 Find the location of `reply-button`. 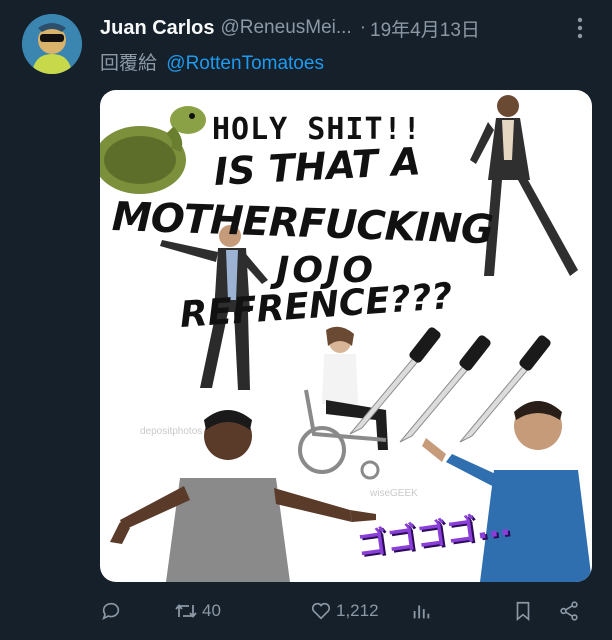

reply-button is located at coordinates (113, 611).